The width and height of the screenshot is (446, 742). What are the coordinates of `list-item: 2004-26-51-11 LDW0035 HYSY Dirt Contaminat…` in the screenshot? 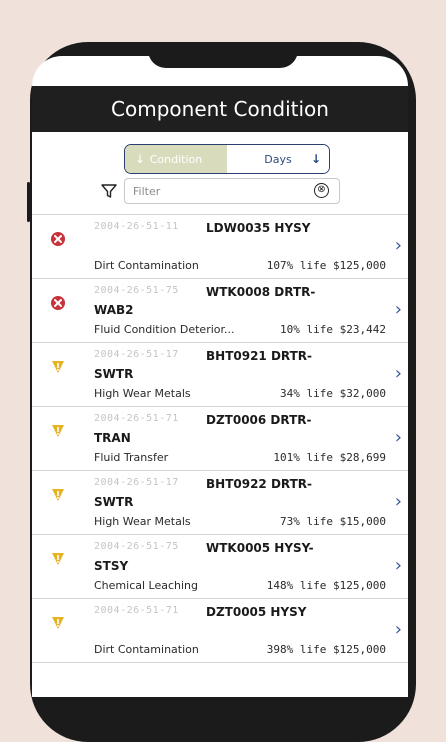 It's located at (220, 247).